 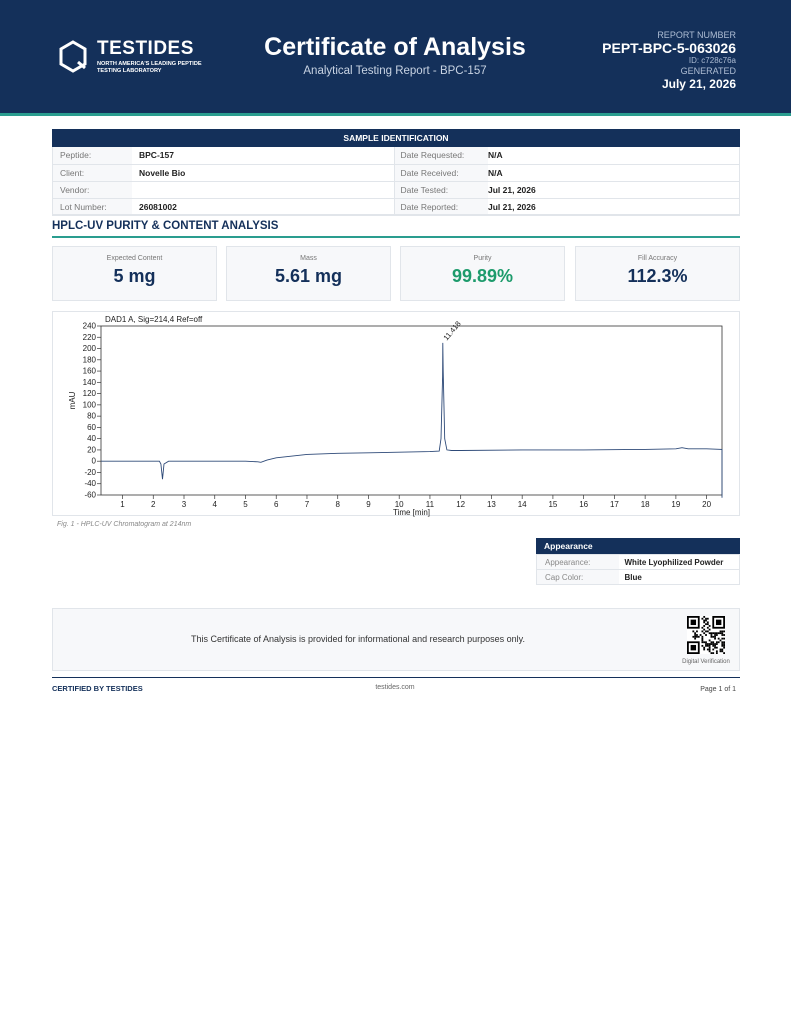 I want to click on footer-page-number: Page 1 of 1, so click(x=718, y=689).